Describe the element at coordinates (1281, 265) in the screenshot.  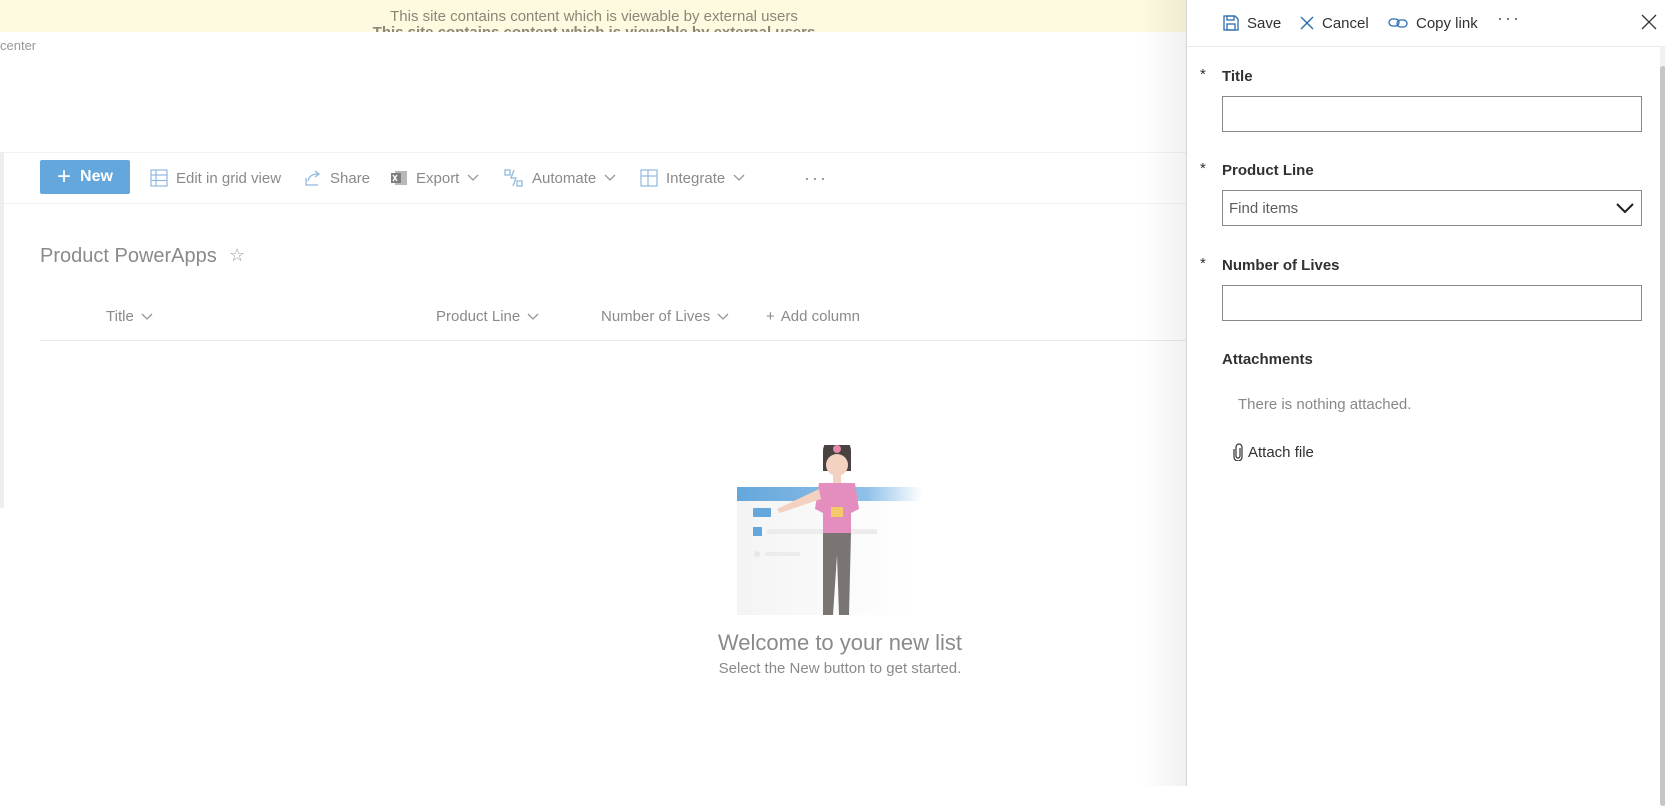
I see `number-of-lives-label: Number of Lives` at that location.